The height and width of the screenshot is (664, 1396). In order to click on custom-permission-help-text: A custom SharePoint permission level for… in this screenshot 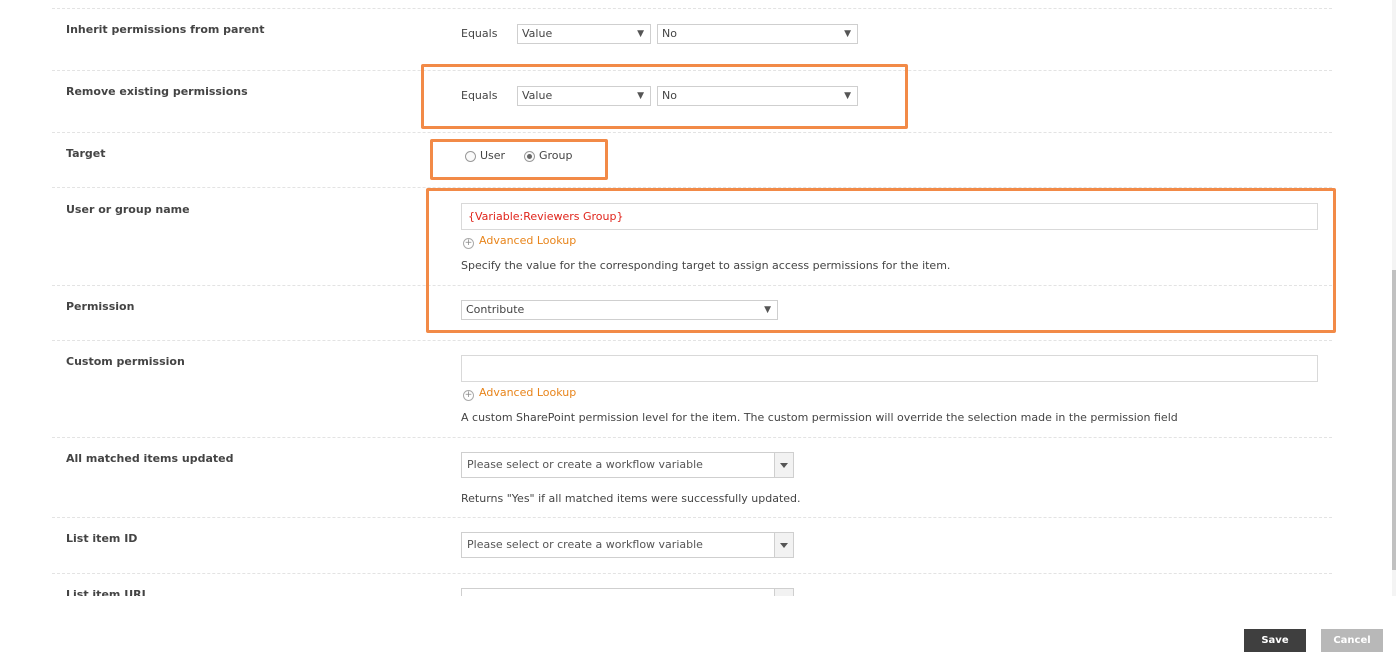, I will do `click(819, 417)`.